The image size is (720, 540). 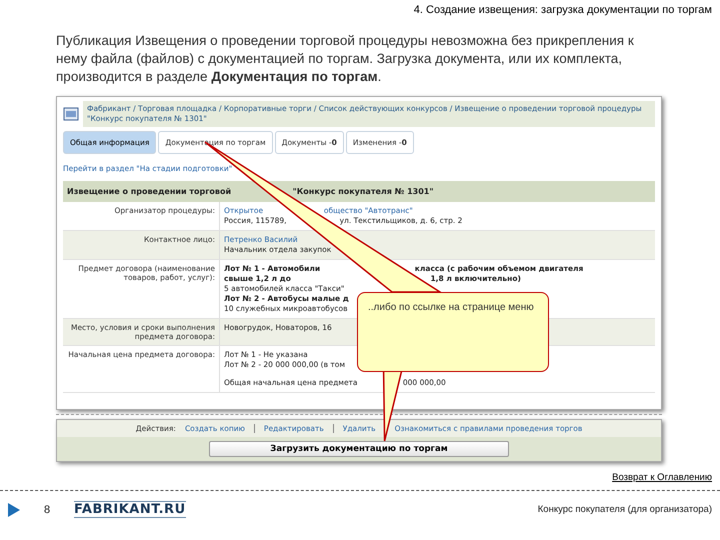 I want to click on callout-tooltip: ..либо по ссылке на странице меню, so click(x=453, y=332).